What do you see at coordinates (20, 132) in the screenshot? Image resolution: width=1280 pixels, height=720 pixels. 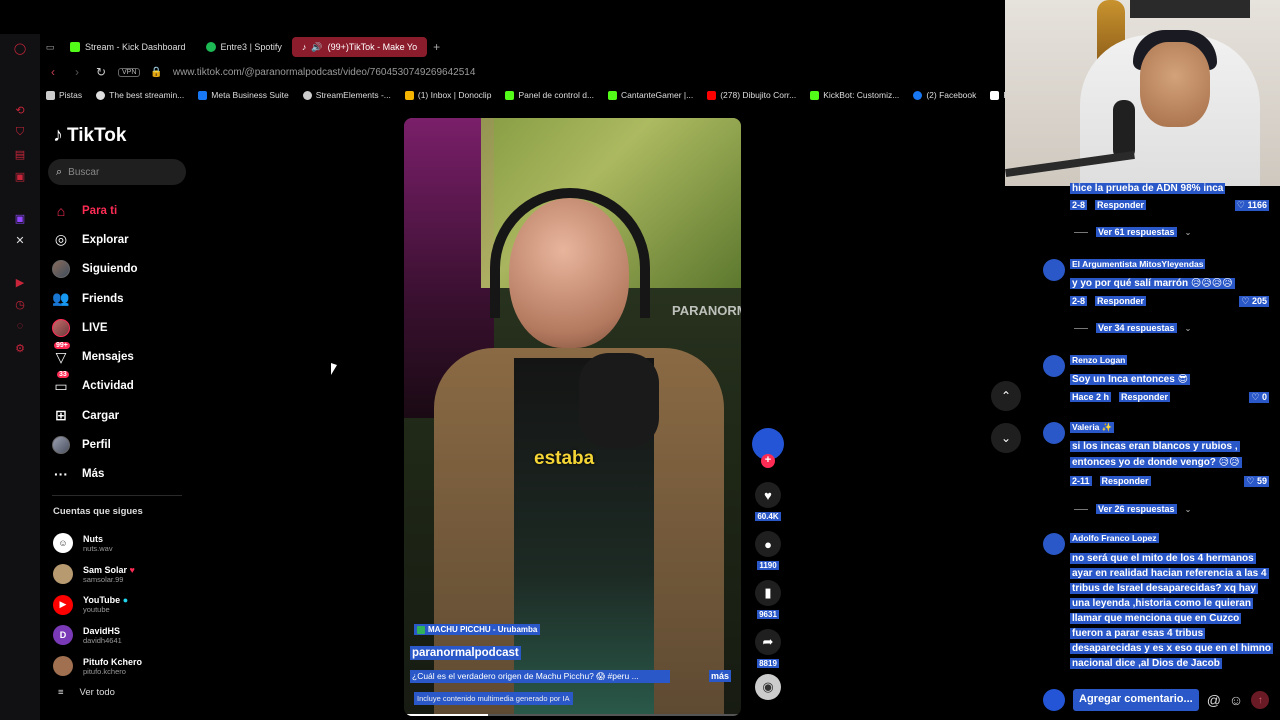 I see `shopping-icon: ⛉` at bounding box center [20, 132].